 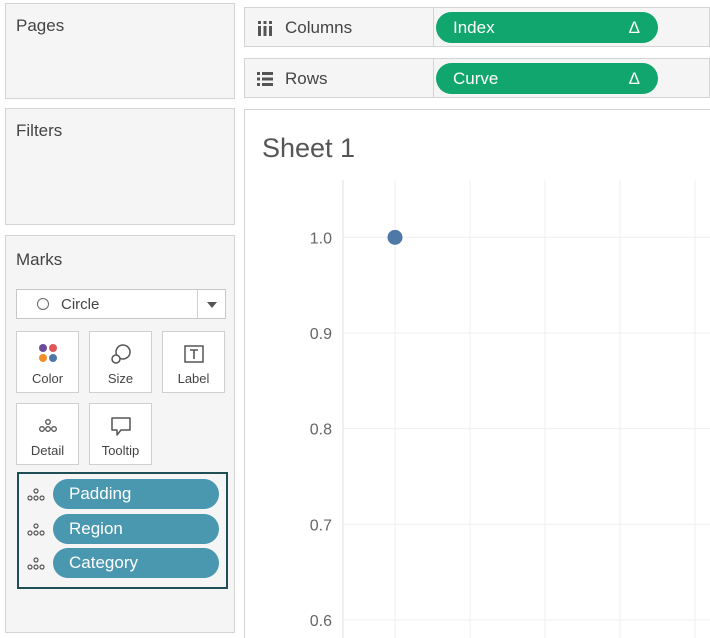 What do you see at coordinates (265, 79) in the screenshot?
I see `rows-icon` at bounding box center [265, 79].